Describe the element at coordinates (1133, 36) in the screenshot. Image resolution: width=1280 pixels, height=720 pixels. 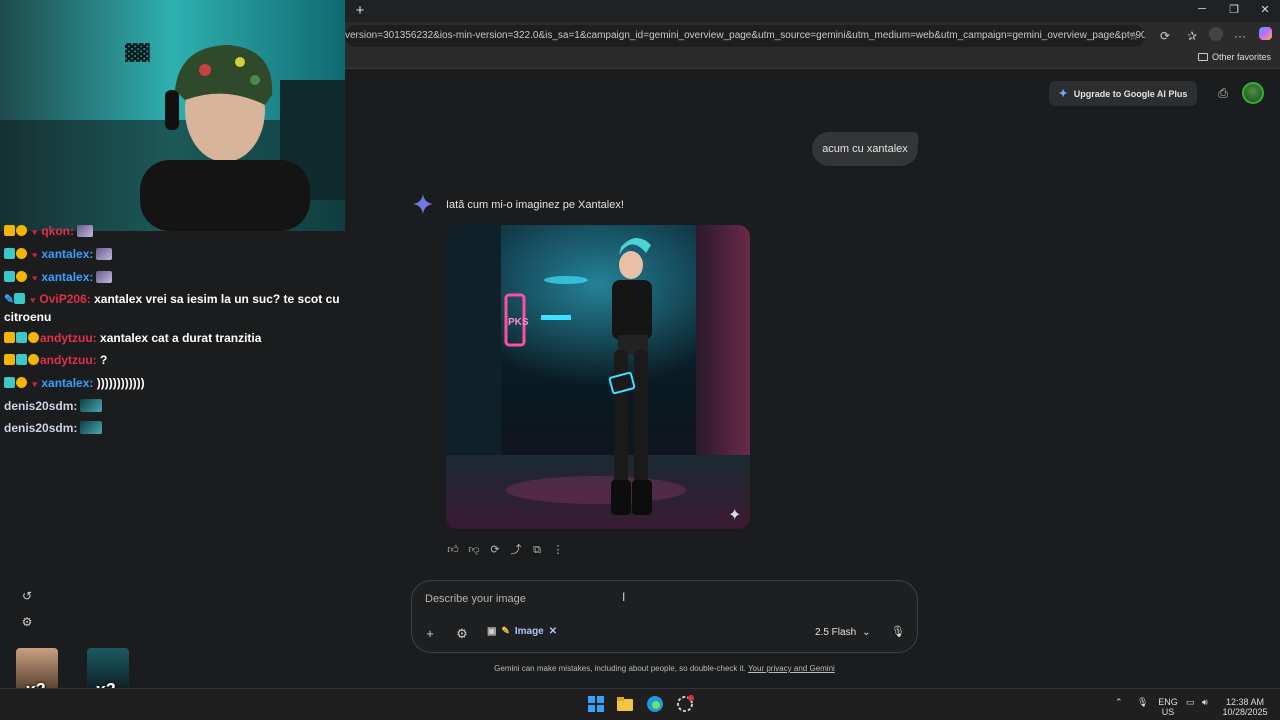
I see `star-icon: ☆` at that location.